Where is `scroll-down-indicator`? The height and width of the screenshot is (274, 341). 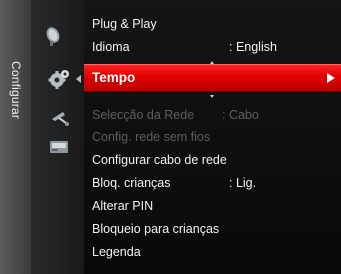
scroll-down-indicator is located at coordinates (212, 96).